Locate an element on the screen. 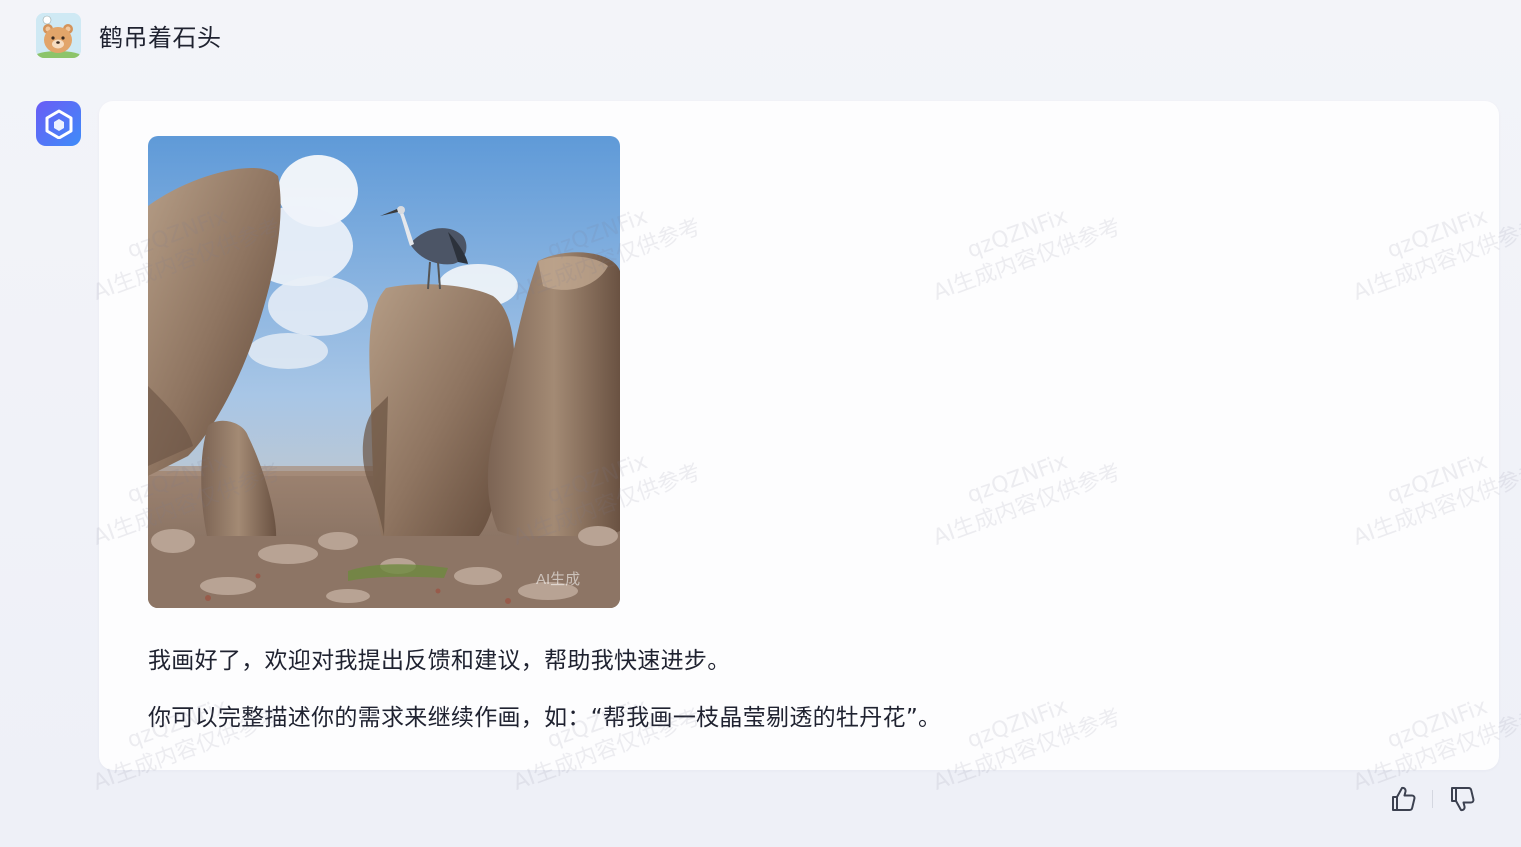 This screenshot has width=1521, height=847. feedback-bar is located at coordinates (1432, 799).